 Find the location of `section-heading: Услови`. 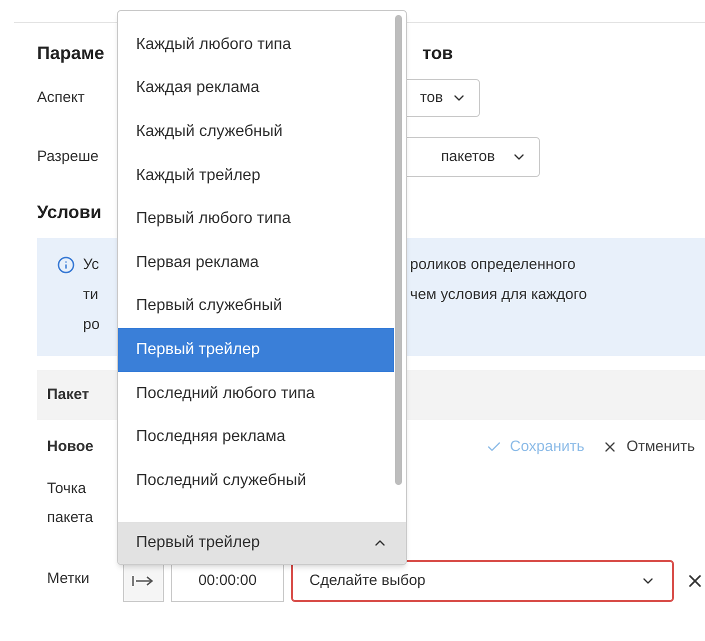

section-heading: Услови is located at coordinates (69, 212).